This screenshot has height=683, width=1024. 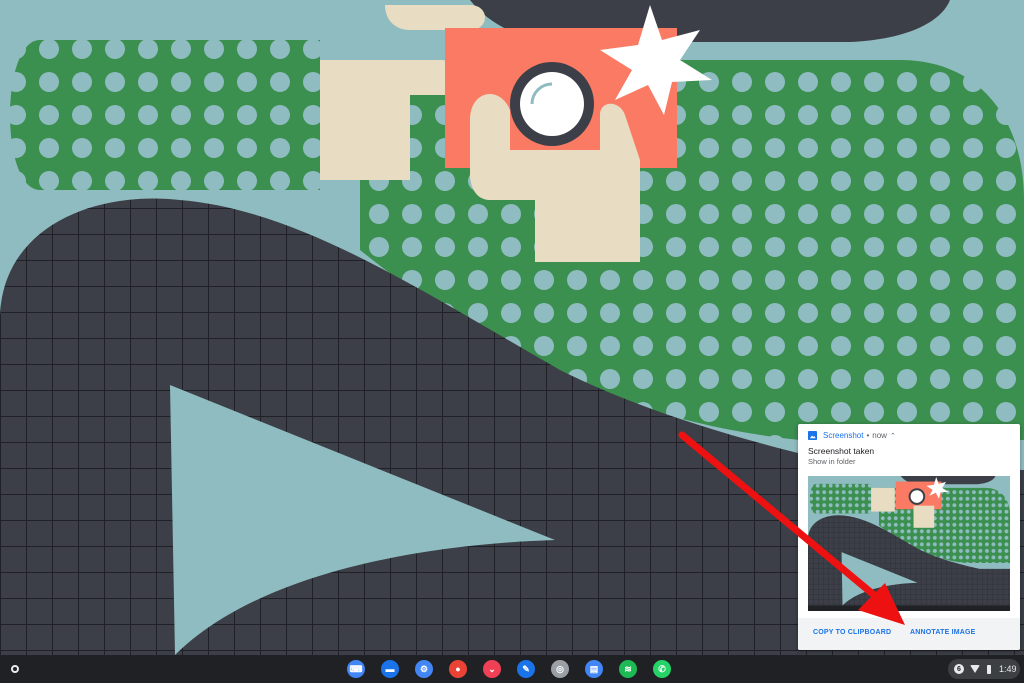 What do you see at coordinates (879, 435) in the screenshot?
I see `notification-time: now` at bounding box center [879, 435].